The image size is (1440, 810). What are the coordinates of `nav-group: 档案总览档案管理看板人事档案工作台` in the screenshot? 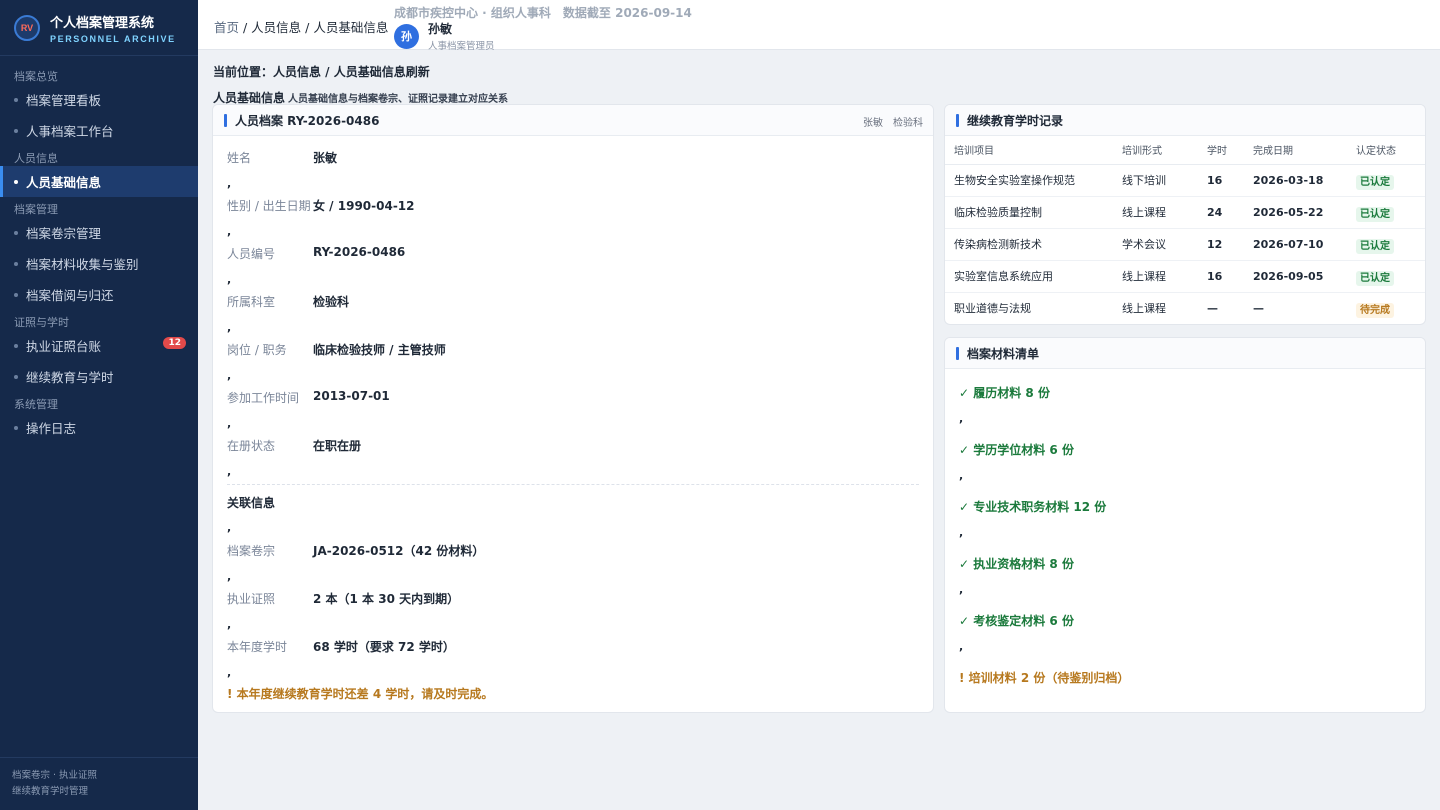 It's located at (99, 101).